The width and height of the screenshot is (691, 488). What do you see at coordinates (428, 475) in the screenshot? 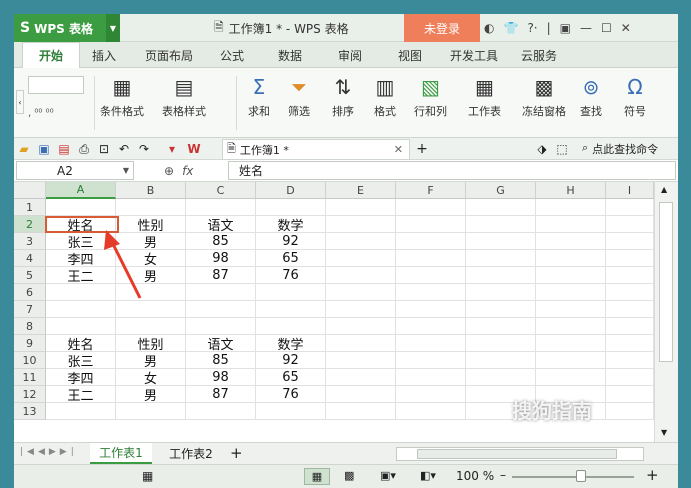
I see `reading-view-icon: ◧▾` at bounding box center [428, 475].